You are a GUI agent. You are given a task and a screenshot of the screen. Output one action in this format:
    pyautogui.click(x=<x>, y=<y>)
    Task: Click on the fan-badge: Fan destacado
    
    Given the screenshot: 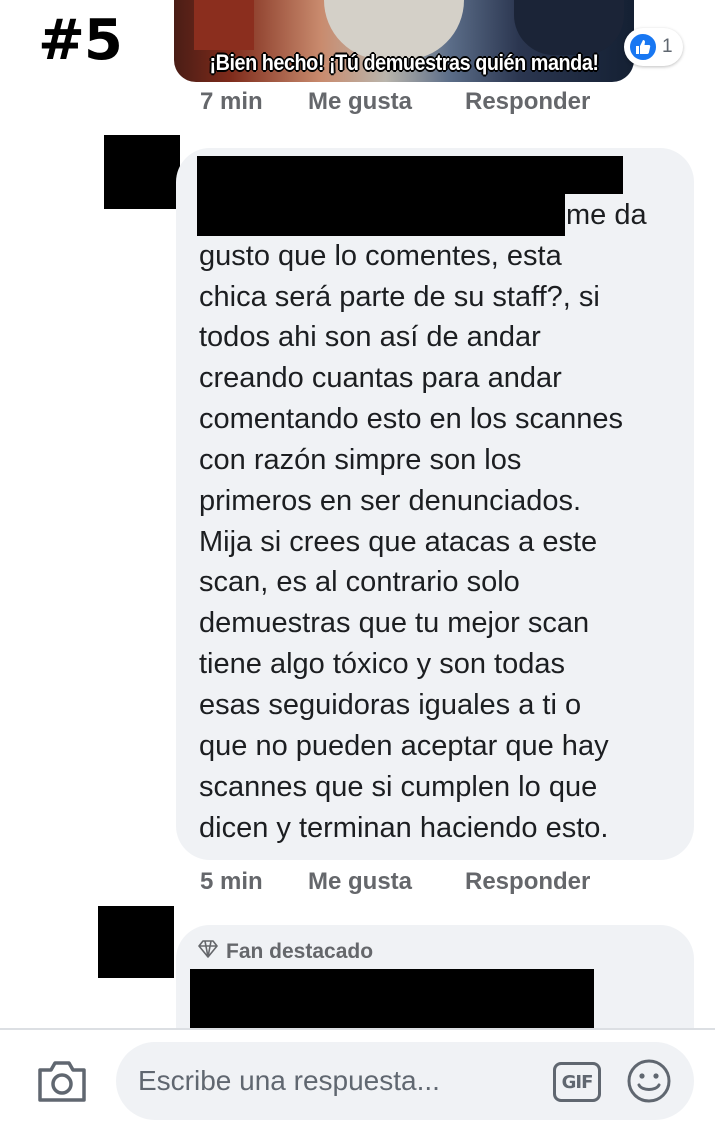 What is the action you would take?
    pyautogui.click(x=285, y=952)
    